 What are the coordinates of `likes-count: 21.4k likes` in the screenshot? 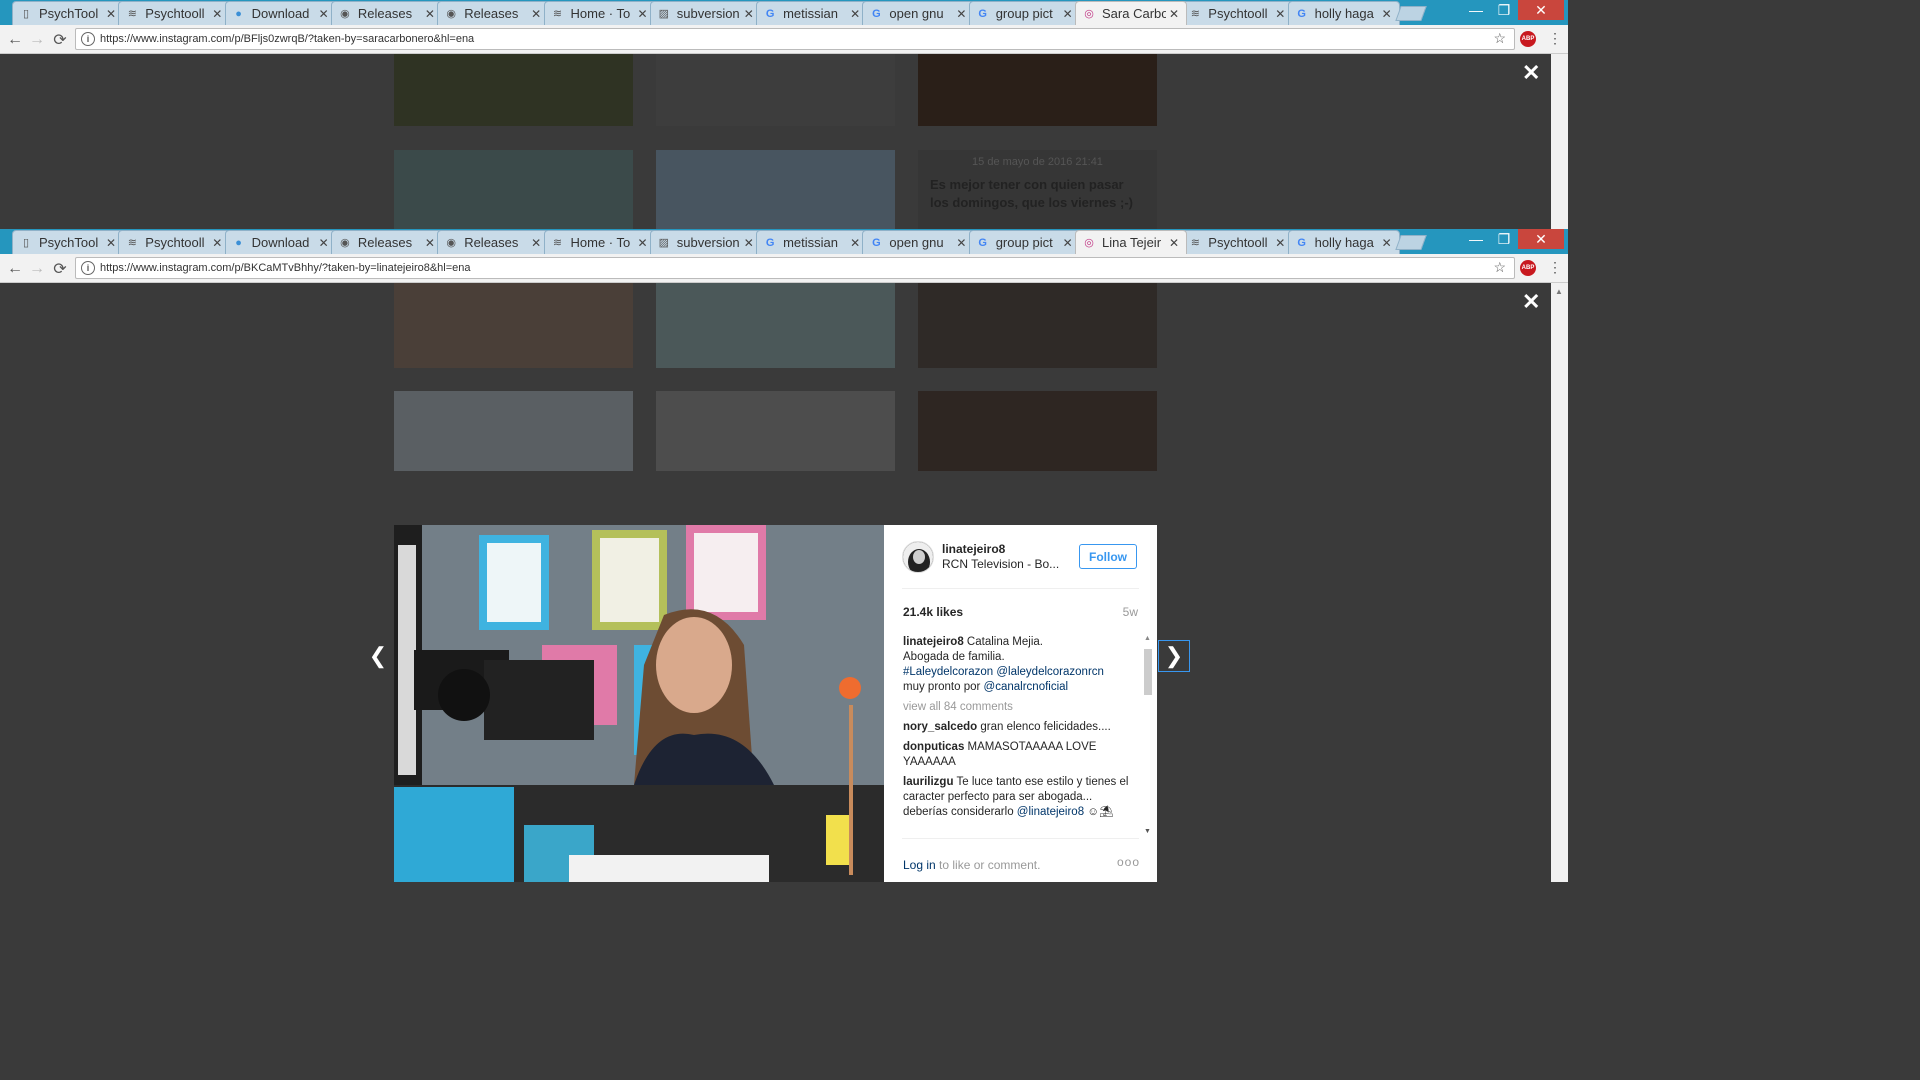 It's located at (933, 612).